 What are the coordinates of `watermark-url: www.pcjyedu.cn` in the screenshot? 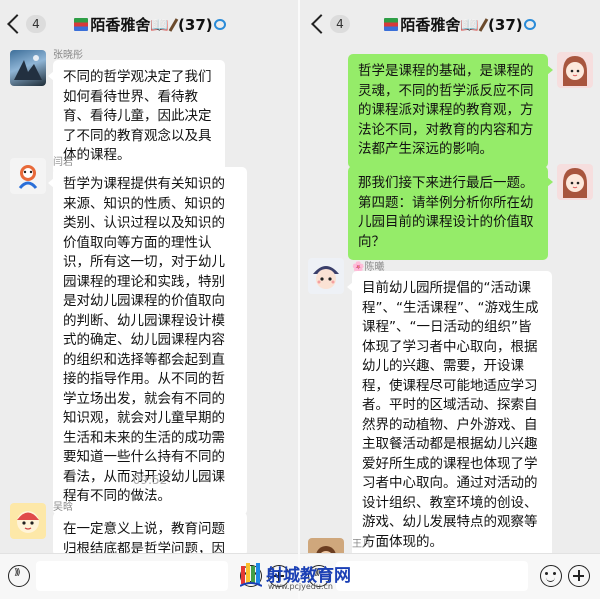 It's located at (300, 586).